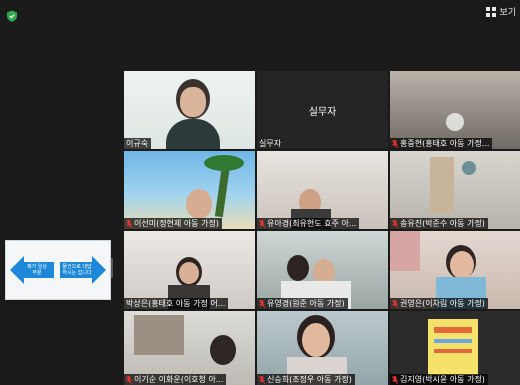 This screenshot has height=385, width=520. I want to click on participant-name: 실무자, so click(270, 143).